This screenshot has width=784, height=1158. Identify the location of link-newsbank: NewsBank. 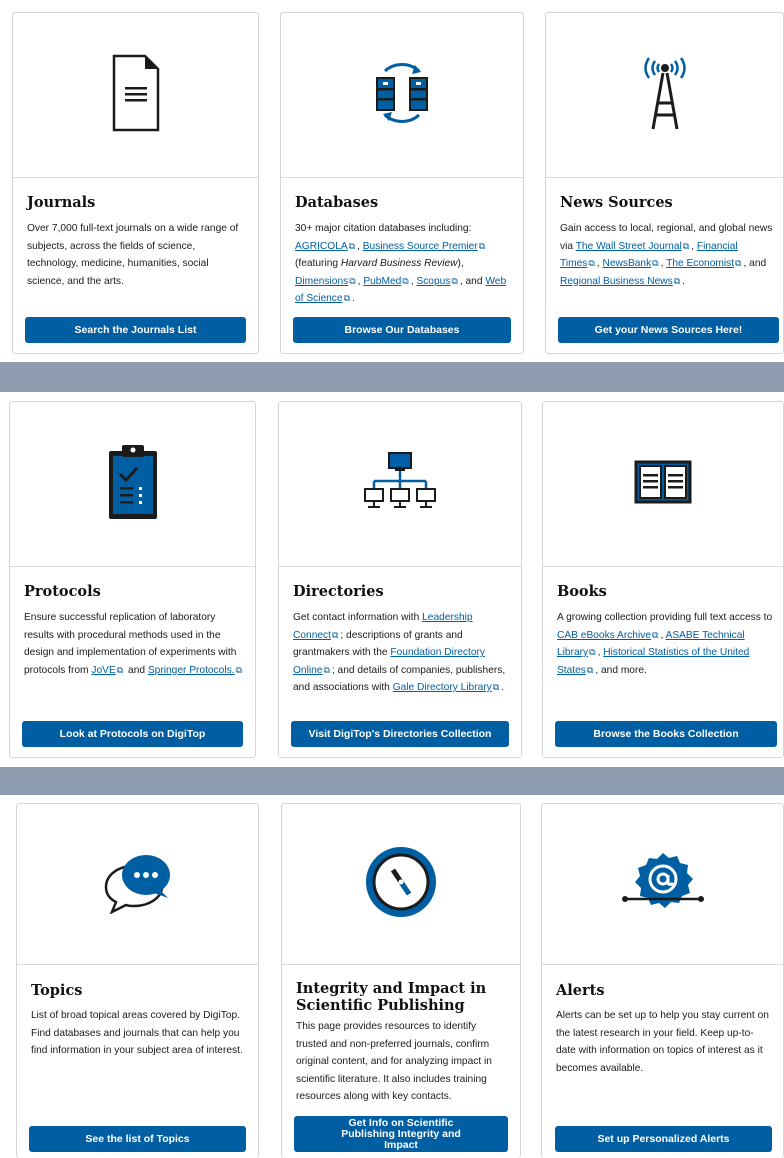
(626, 263).